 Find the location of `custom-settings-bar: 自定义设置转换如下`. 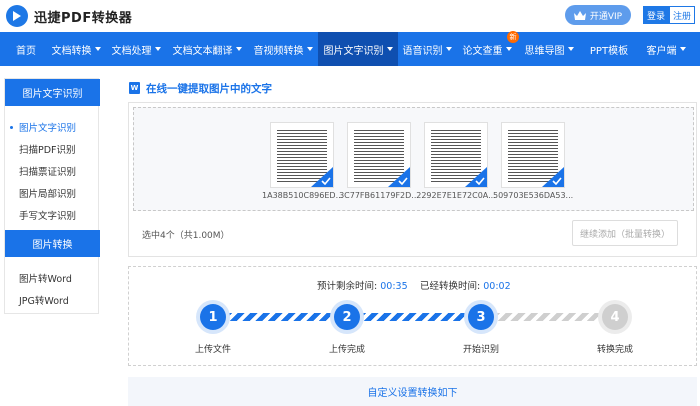

custom-settings-bar: 自定义设置转换如下 is located at coordinates (412, 391).